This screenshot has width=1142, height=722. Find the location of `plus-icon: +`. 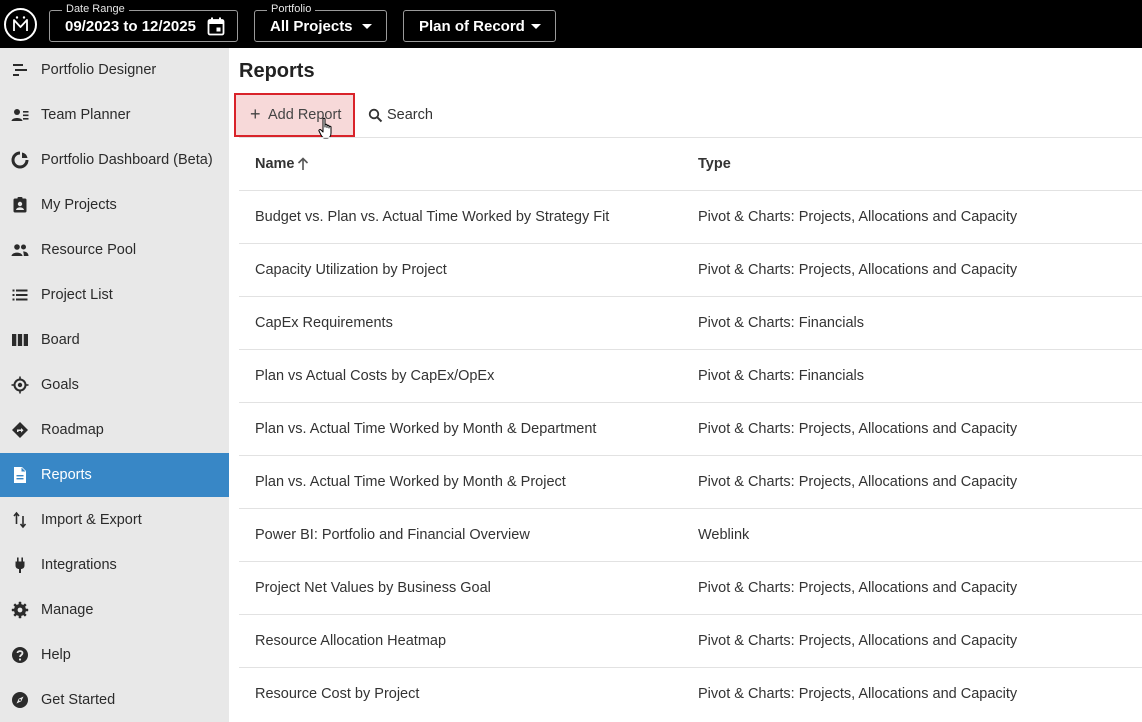

plus-icon: + is located at coordinates (255, 114).